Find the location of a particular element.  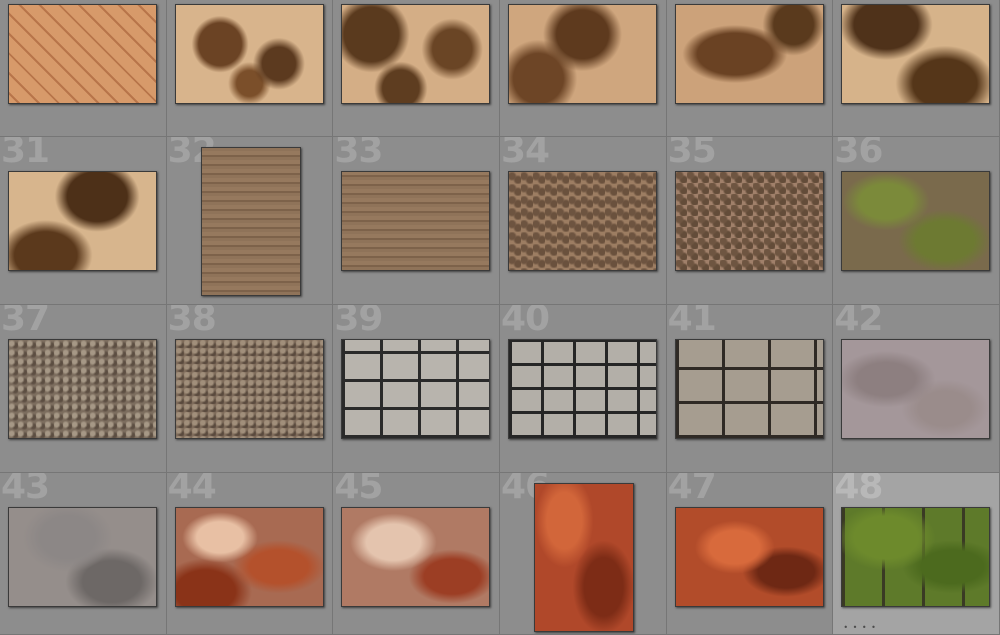

grid-cell: 41 is located at coordinates (750, 389).